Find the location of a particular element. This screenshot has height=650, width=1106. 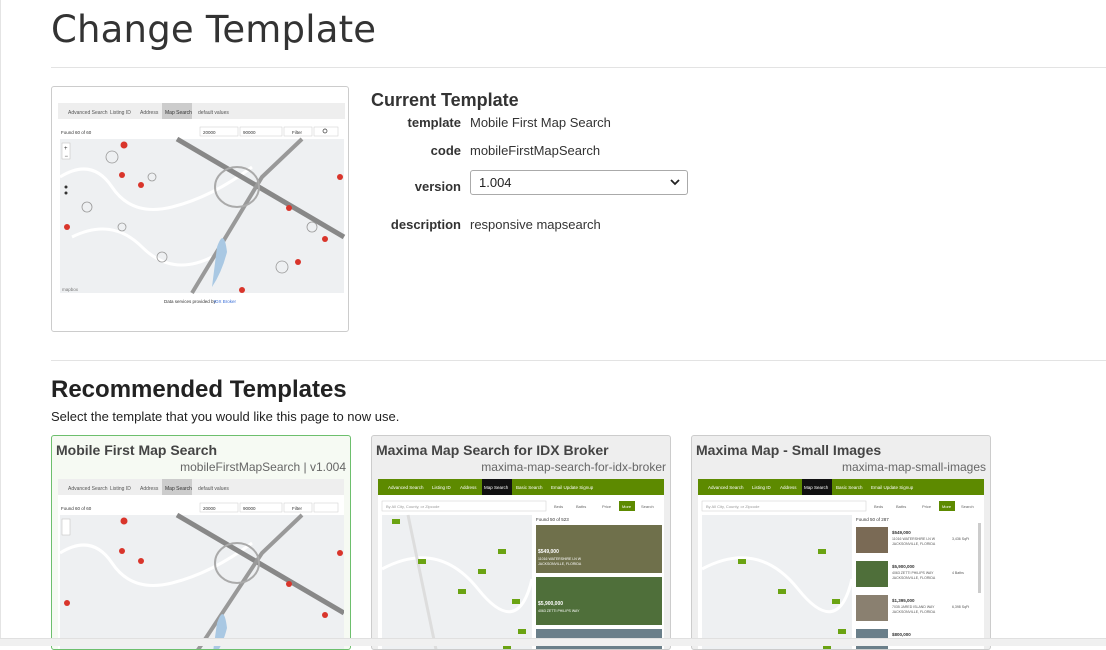

version-select: 1.004 is located at coordinates (579, 182).